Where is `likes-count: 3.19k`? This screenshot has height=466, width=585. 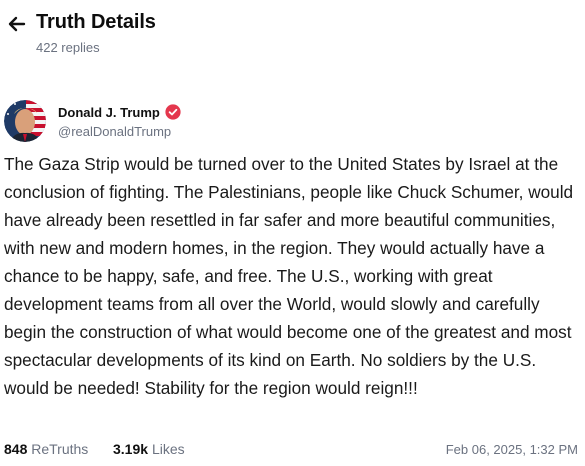
likes-count: 3.19k is located at coordinates (131, 449).